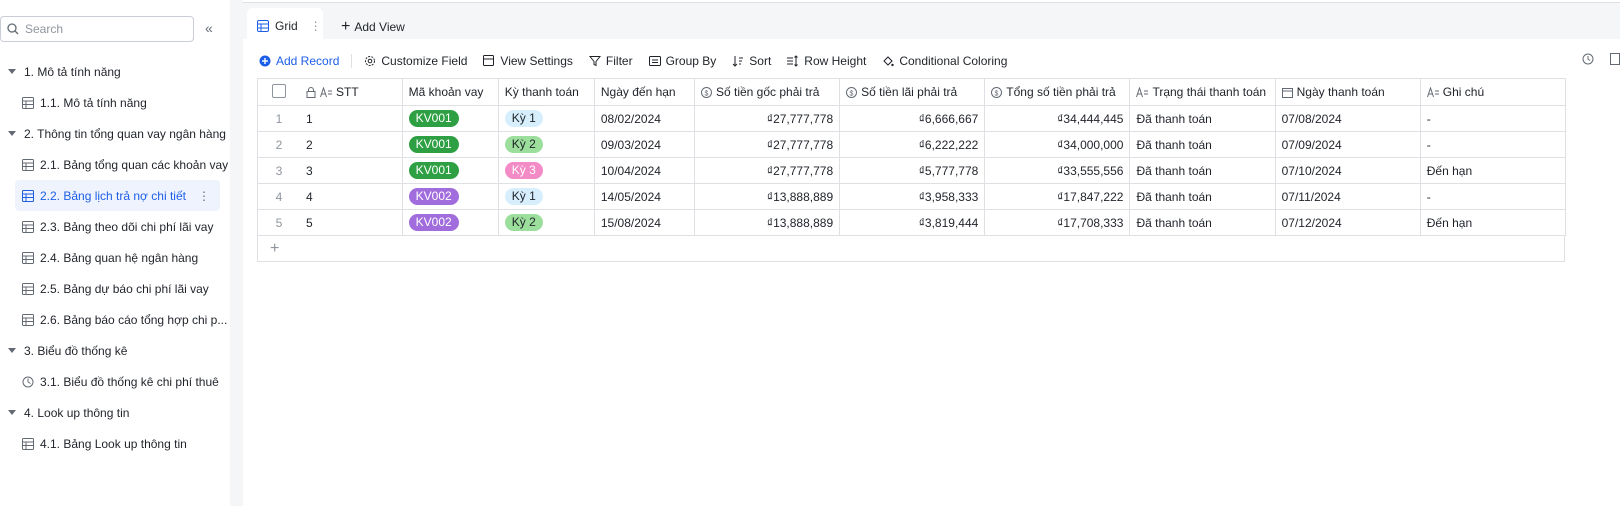 The image size is (1620, 506). I want to click on sort-button: Sort, so click(751, 61).